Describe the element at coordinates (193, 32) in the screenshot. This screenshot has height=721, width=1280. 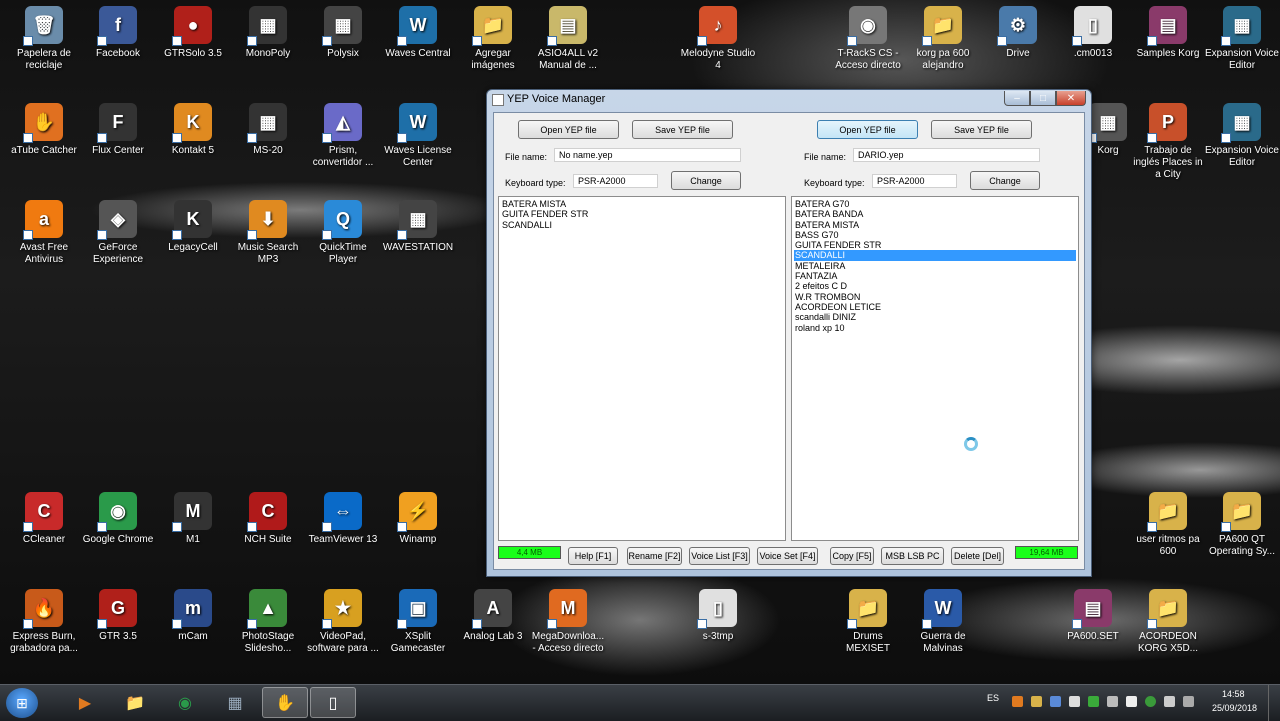
I see `desktop-icon: ● GTRSolo 3.5` at that location.